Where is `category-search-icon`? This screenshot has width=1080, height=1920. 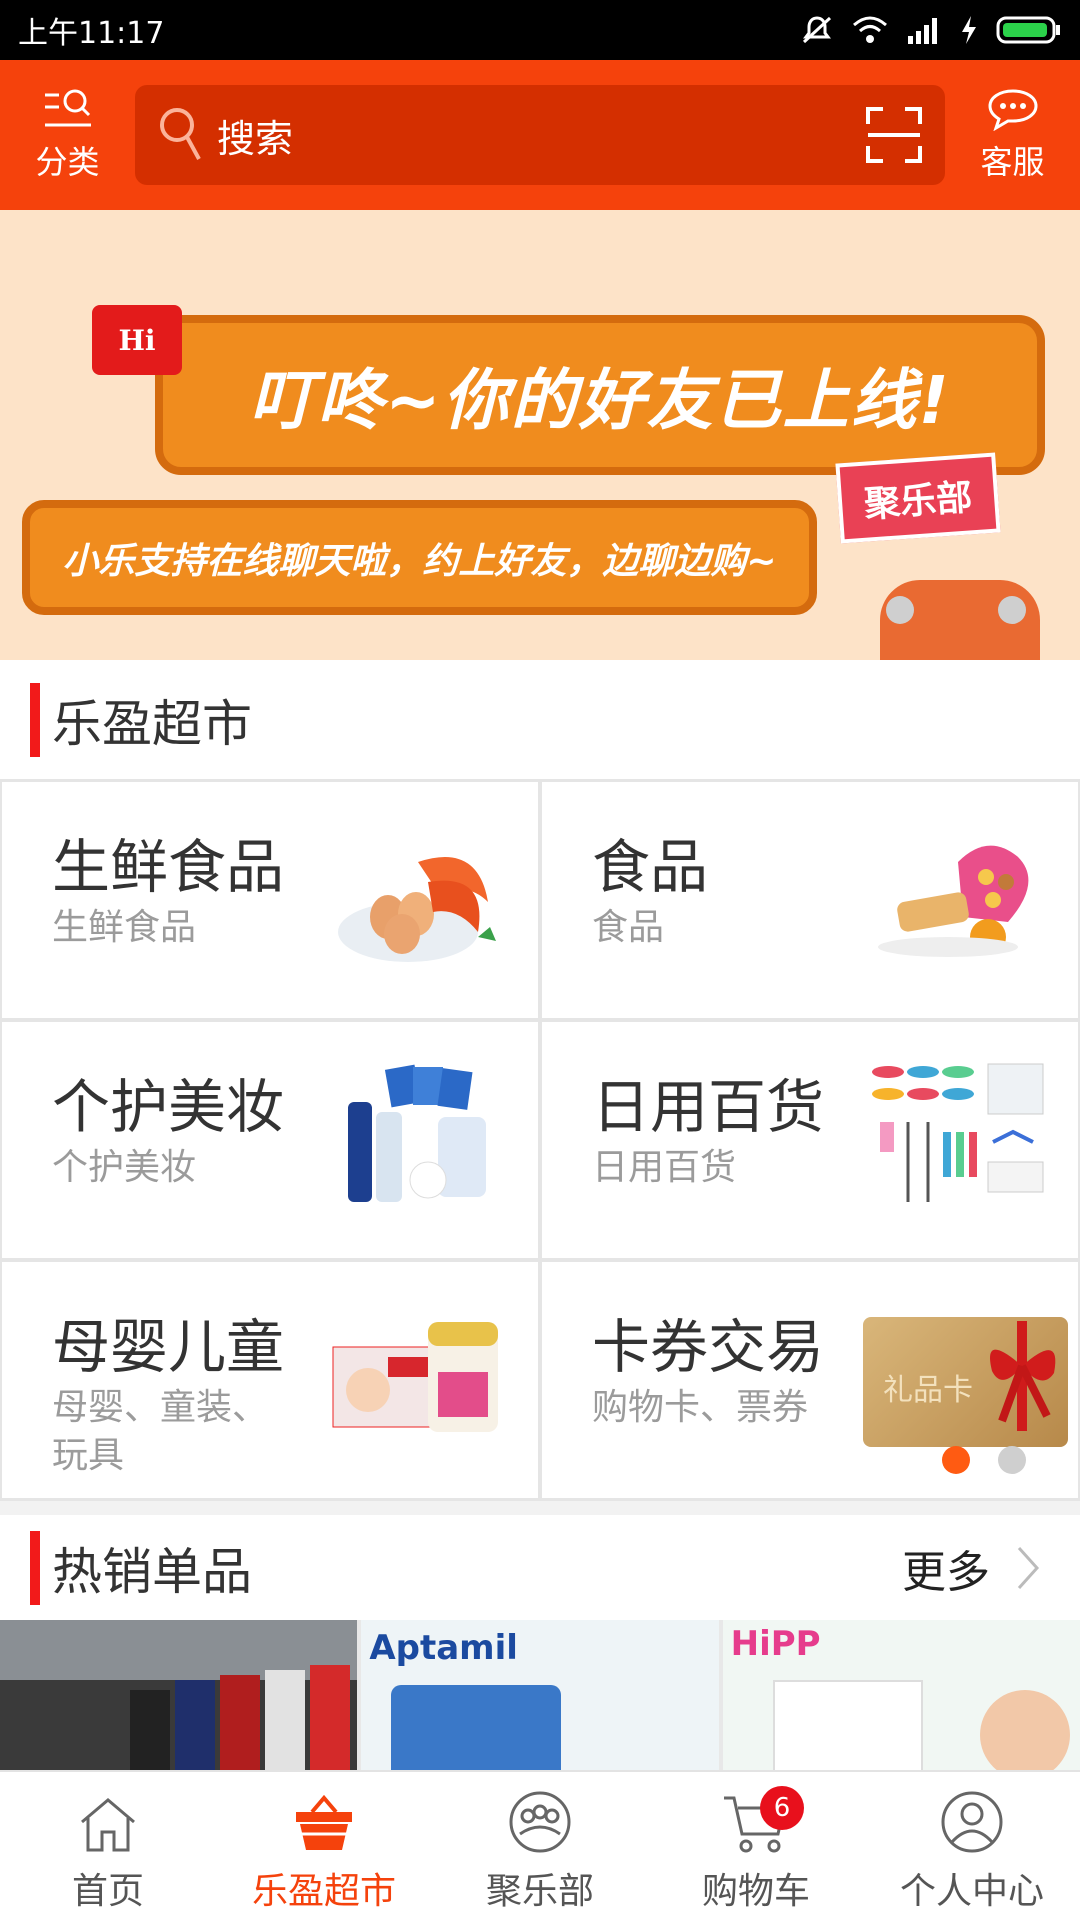 category-search-icon is located at coordinates (67, 108).